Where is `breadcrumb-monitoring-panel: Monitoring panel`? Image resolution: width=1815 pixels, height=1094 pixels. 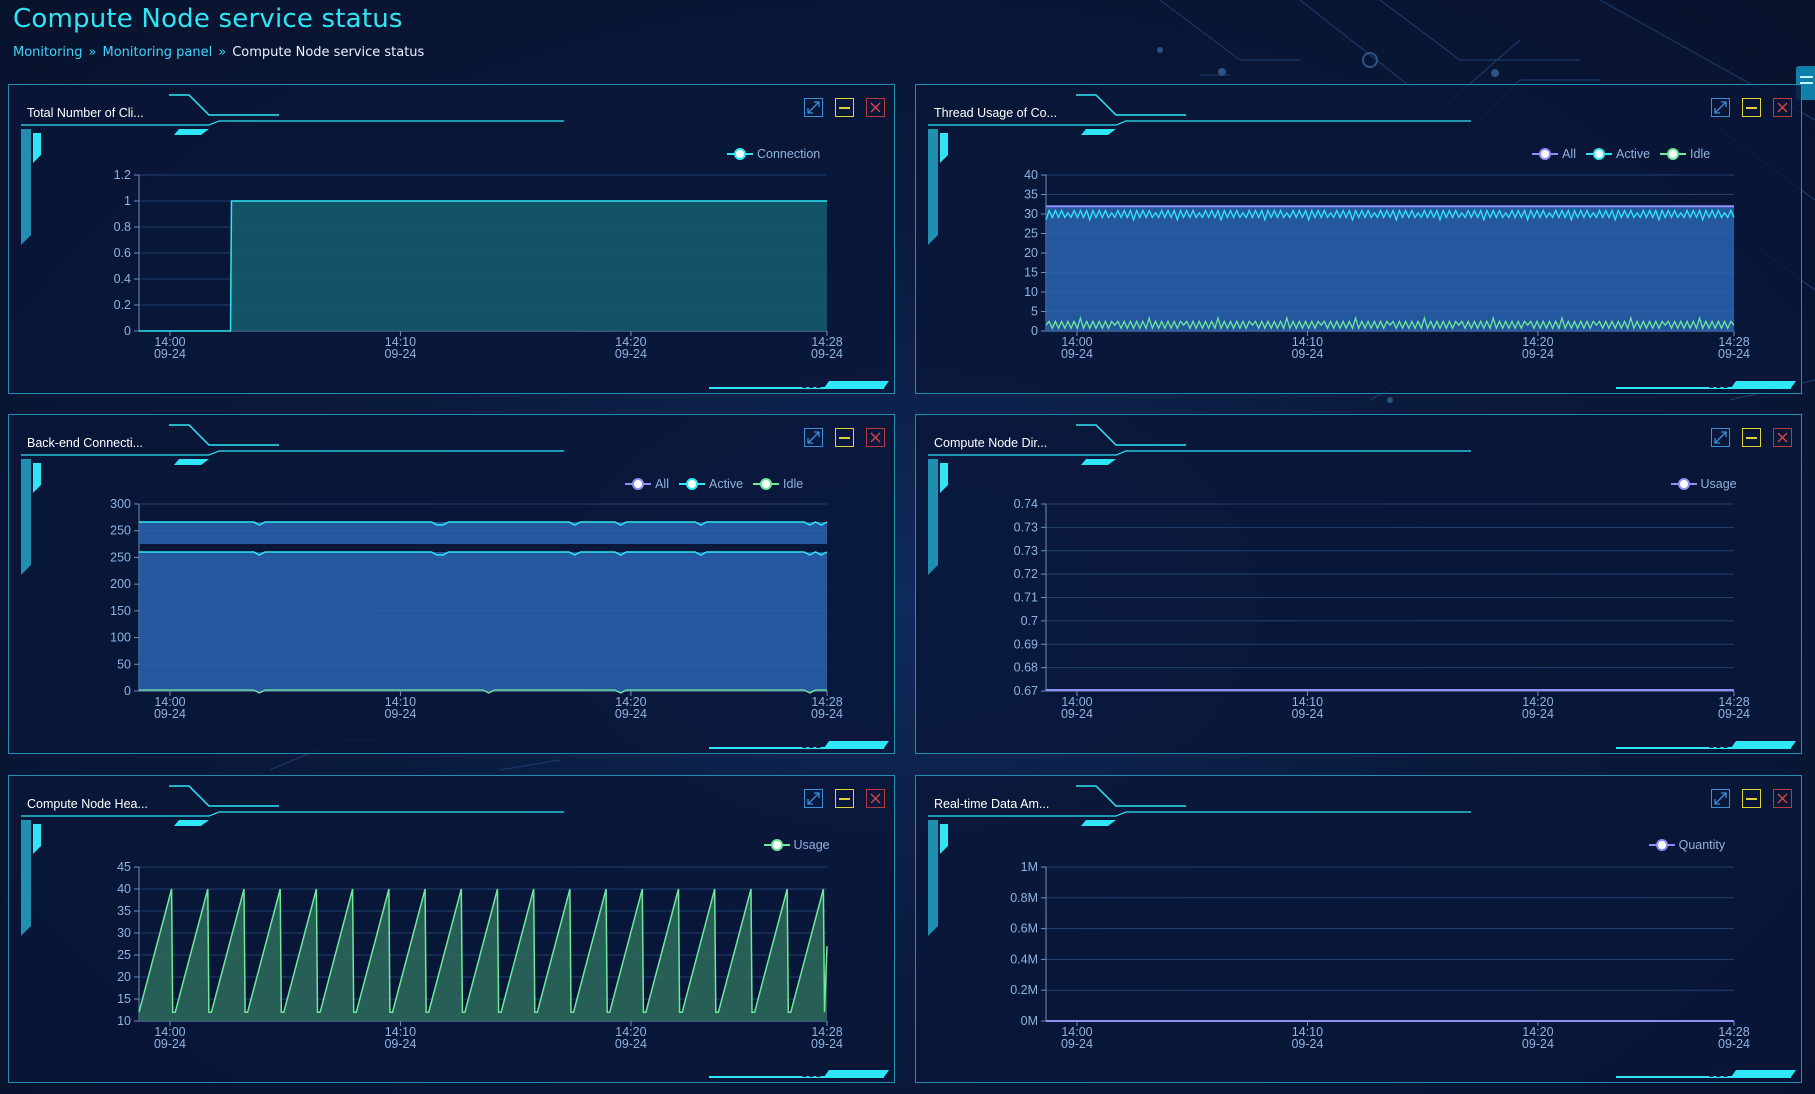
breadcrumb-monitoring-panel: Monitoring panel is located at coordinates (158, 52).